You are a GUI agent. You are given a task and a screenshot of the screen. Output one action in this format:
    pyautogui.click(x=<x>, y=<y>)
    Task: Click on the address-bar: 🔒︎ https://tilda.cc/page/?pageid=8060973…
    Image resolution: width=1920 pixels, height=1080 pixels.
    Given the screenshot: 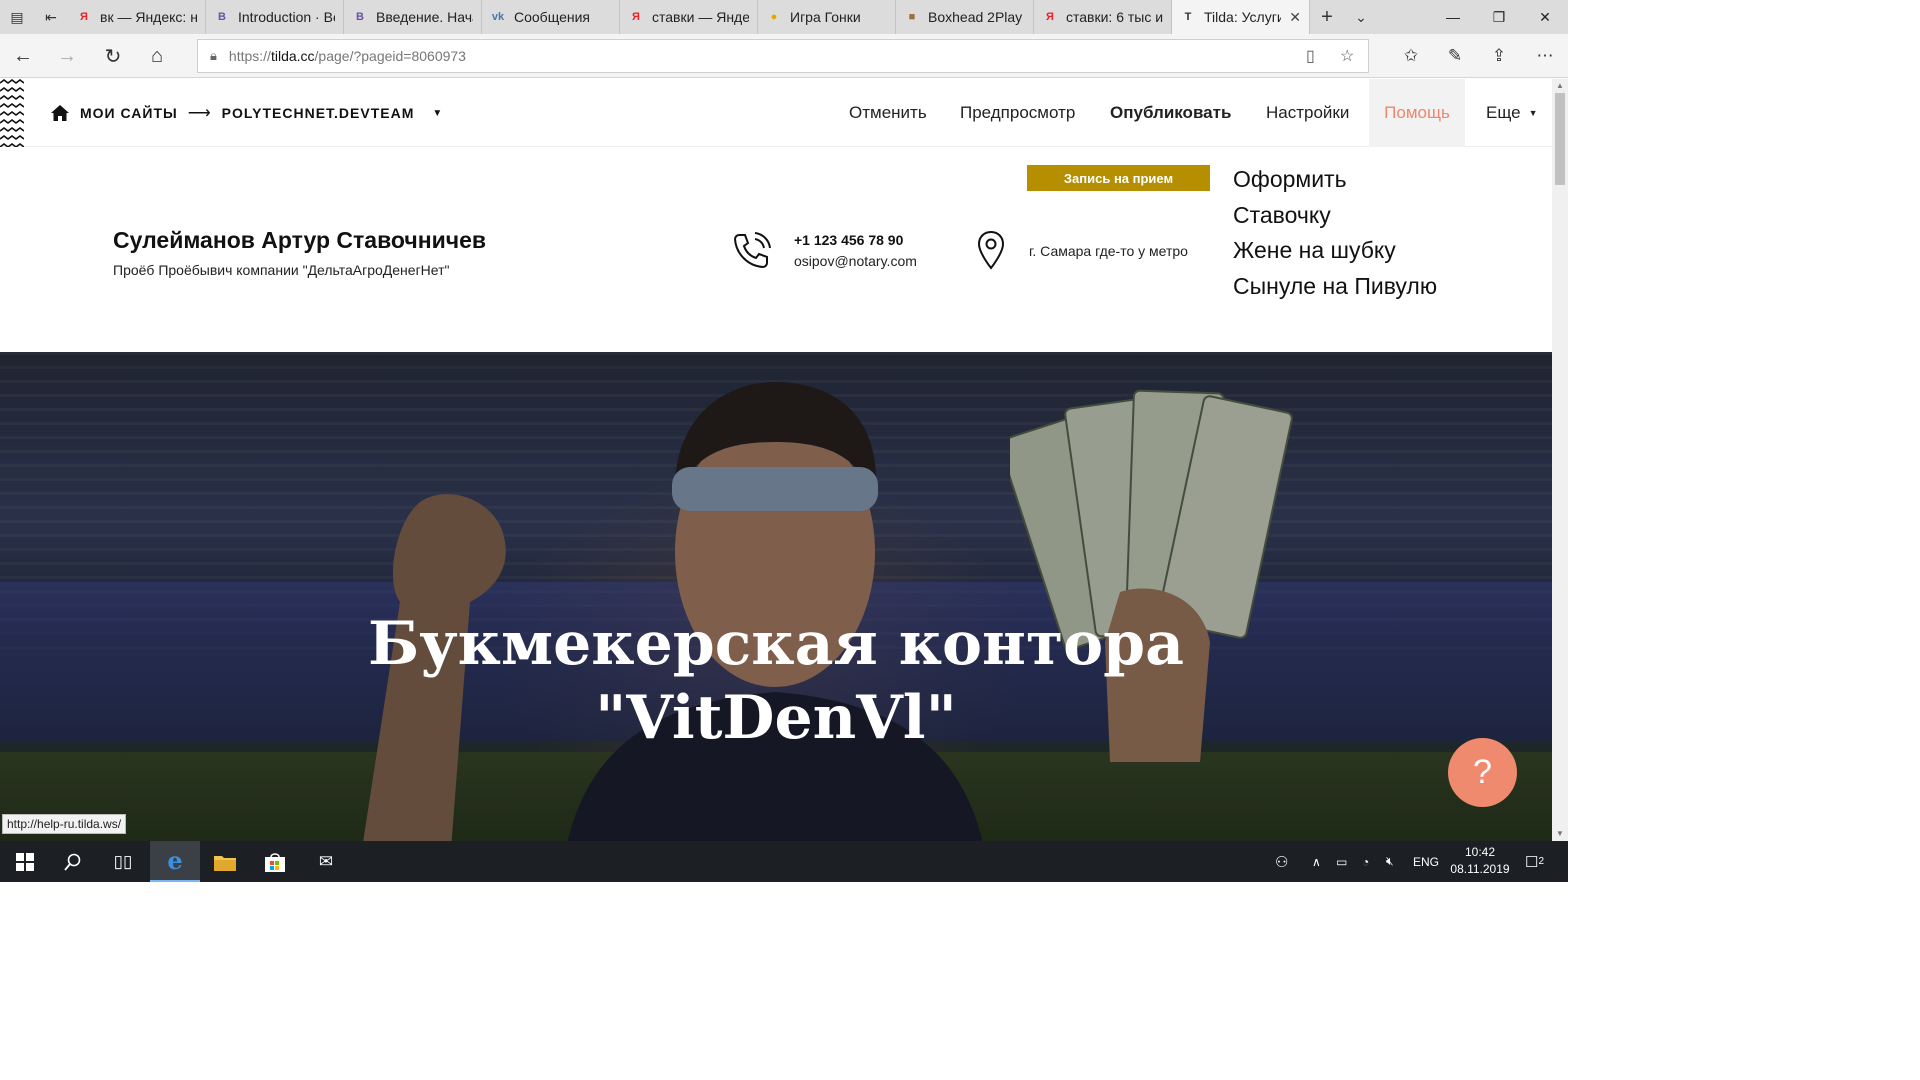 What is the action you would take?
    pyautogui.click(x=783, y=56)
    